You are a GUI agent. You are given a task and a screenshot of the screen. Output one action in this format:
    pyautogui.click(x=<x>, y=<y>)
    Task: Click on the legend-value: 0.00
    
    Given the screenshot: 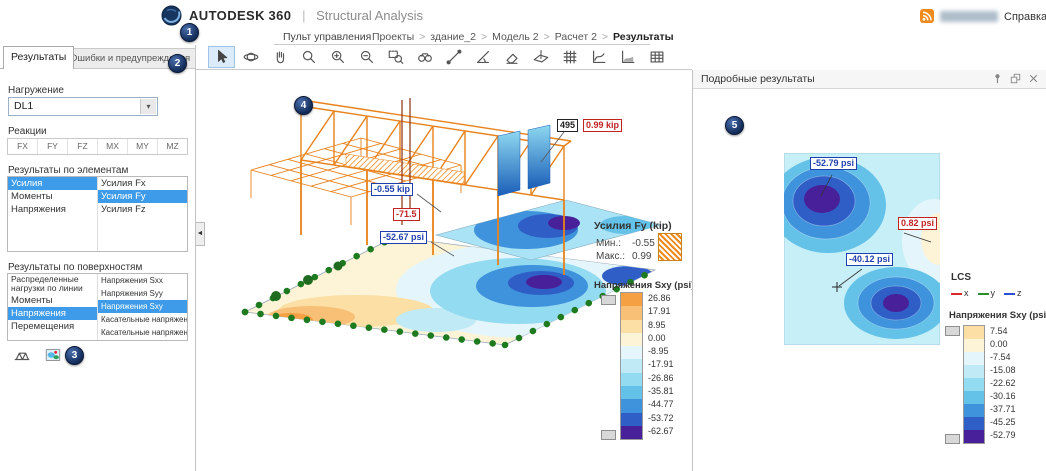 What is the action you would take?
    pyautogui.click(x=657, y=337)
    